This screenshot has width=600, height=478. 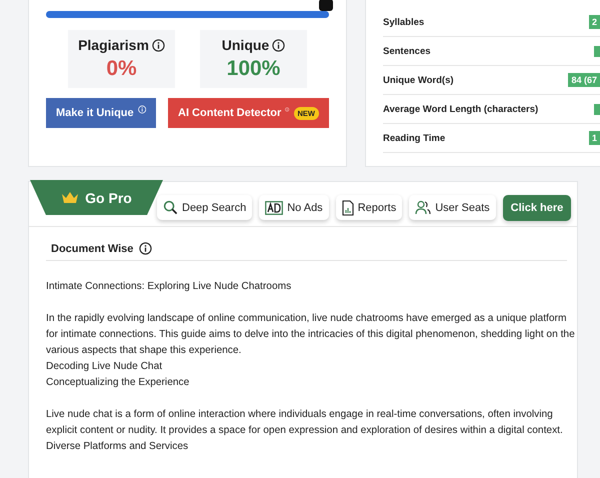 What do you see at coordinates (348, 208) in the screenshot?
I see `document-chart-icon` at bounding box center [348, 208].